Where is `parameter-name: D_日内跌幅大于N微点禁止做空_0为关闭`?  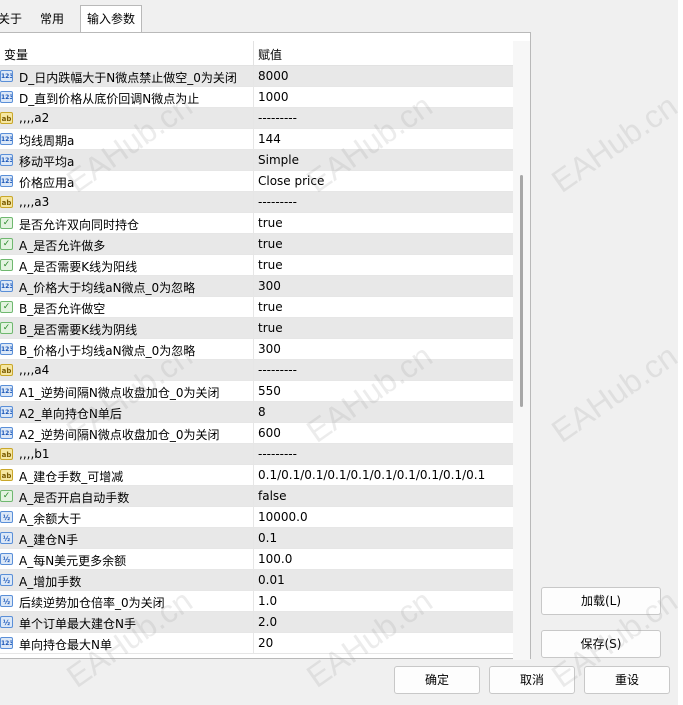 parameter-name: D_日内跌幅大于N微点禁止做空_0为关闭 is located at coordinates (128, 78).